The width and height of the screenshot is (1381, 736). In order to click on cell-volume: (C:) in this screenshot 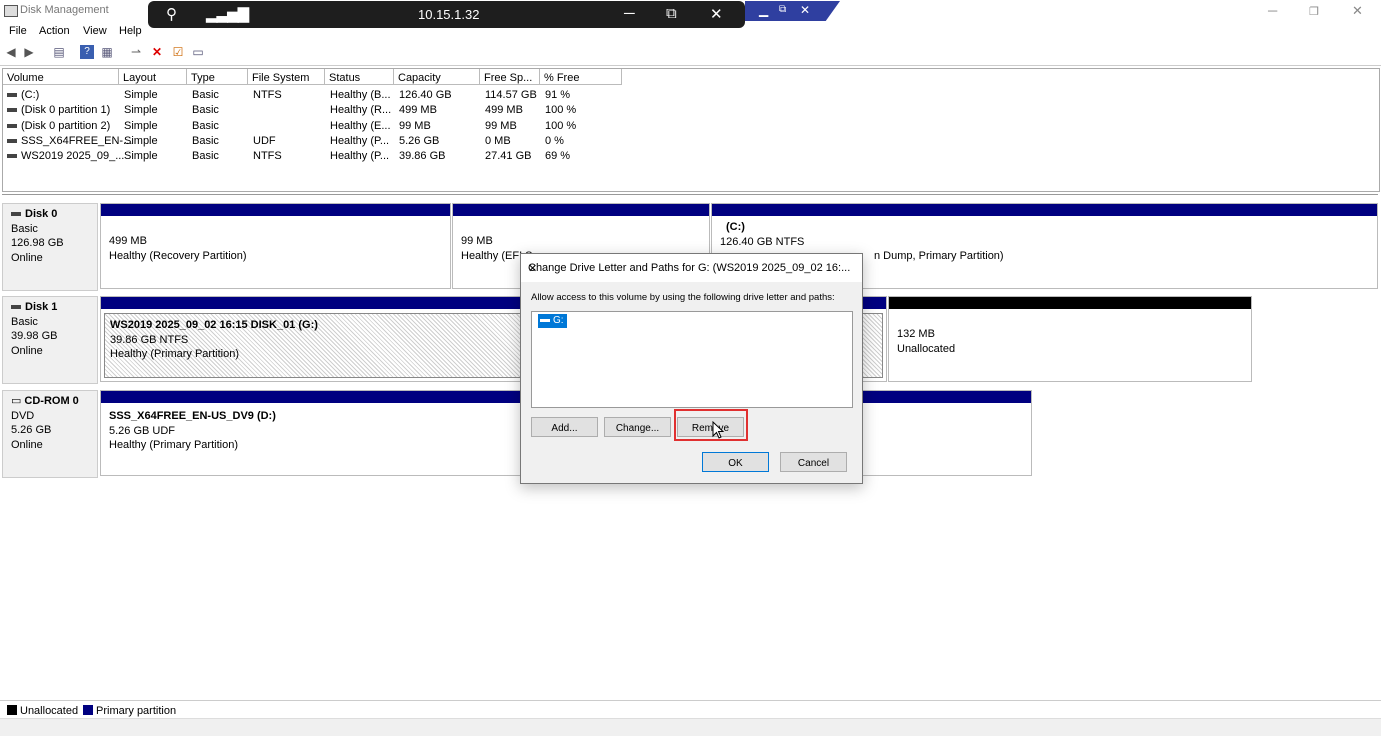, I will do `click(23, 95)`.